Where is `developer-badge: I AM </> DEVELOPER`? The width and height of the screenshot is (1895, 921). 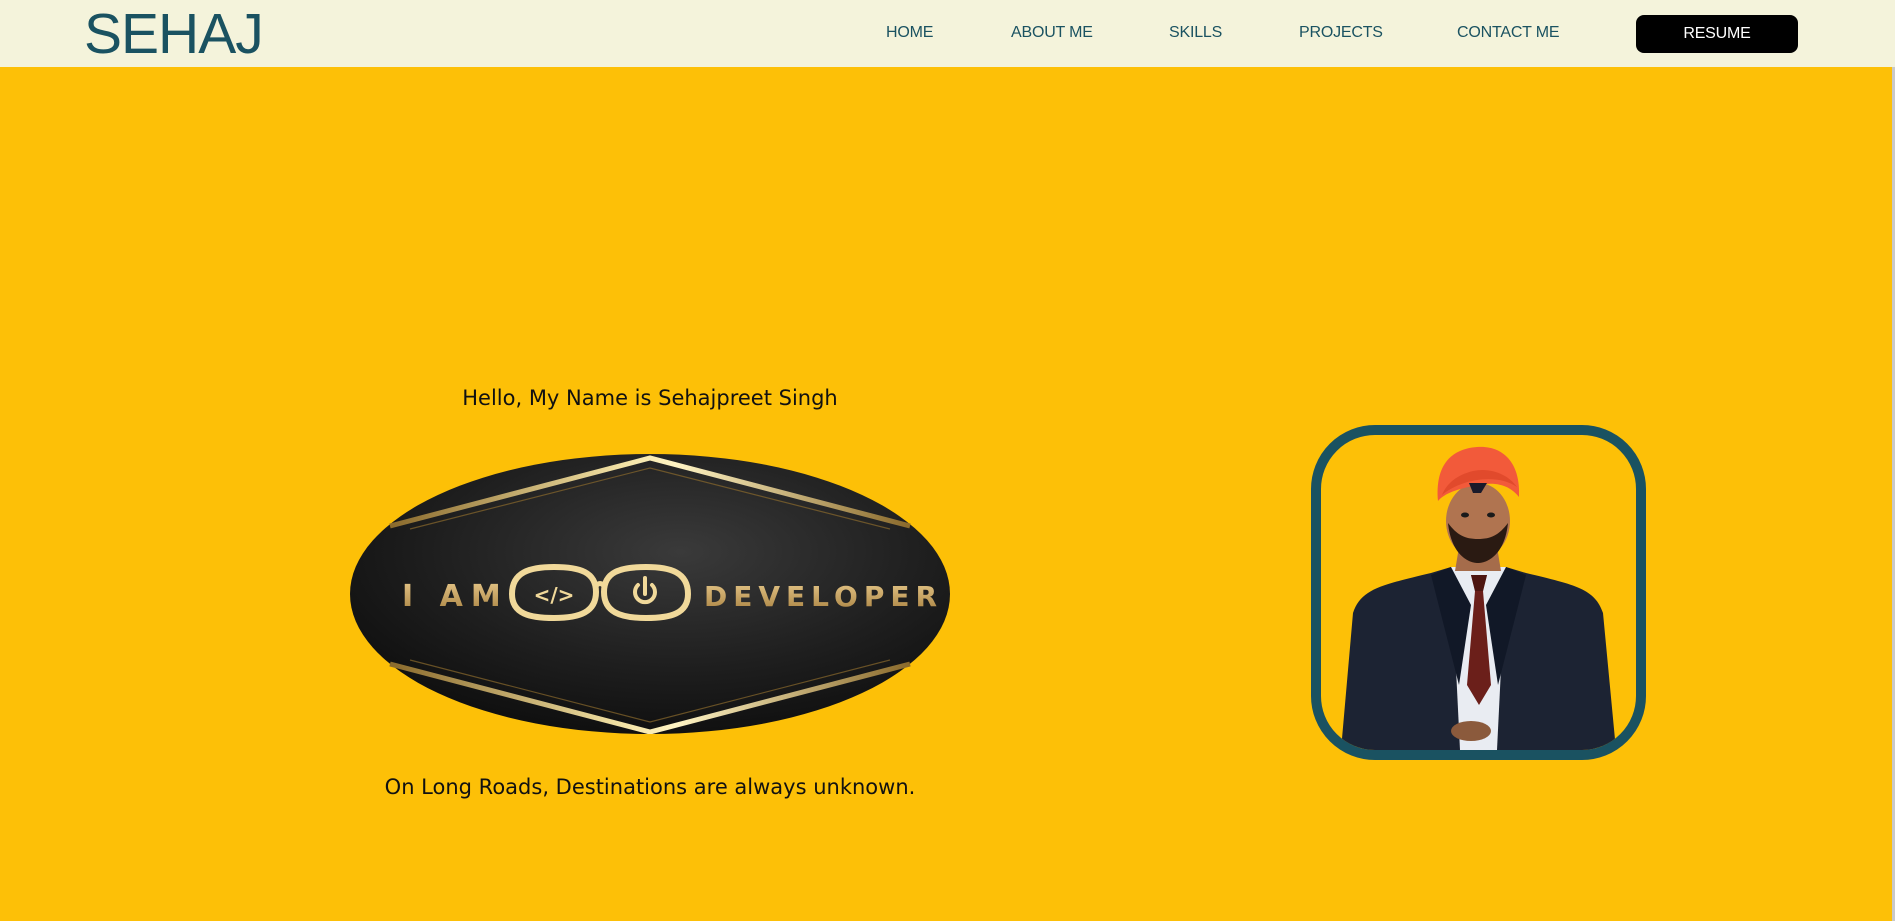 developer-badge: I AM </> DEVELOPER is located at coordinates (650, 594).